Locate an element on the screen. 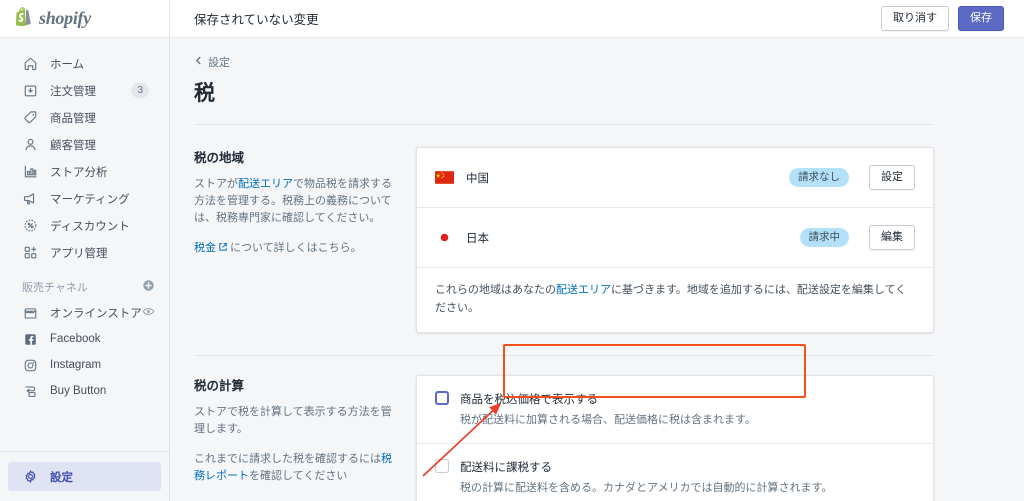 This screenshot has width=1024, height=501. checkbox-help-text: 税の計算に配送料を含める。カナダとアメリカでは自動的に計算されます。 is located at coordinates (646, 488).